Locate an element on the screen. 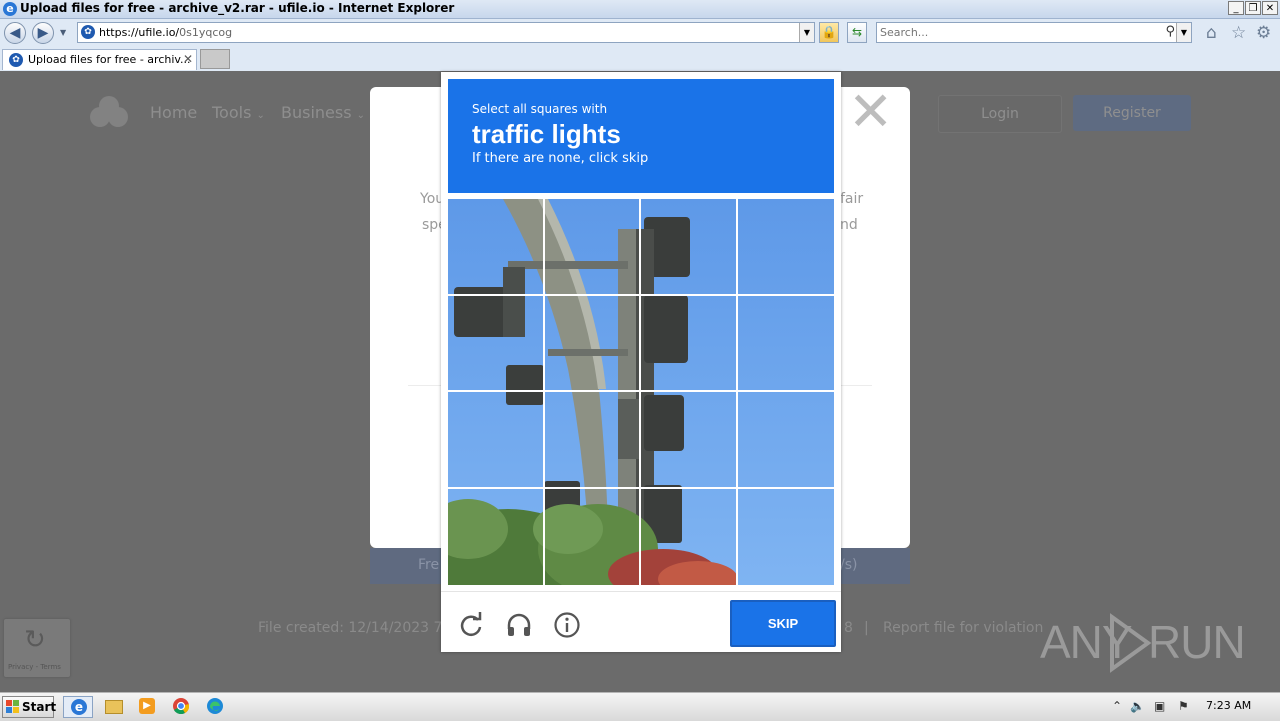  forward-button: ▶ is located at coordinates (43, 33).